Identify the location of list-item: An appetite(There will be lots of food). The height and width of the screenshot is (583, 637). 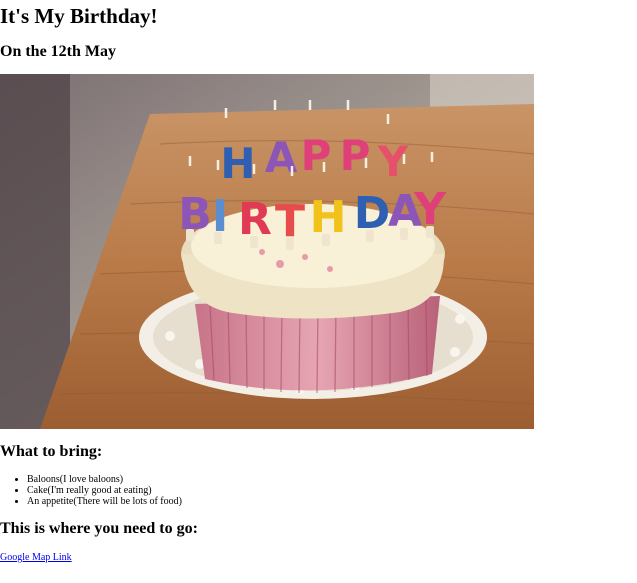
(104, 501).